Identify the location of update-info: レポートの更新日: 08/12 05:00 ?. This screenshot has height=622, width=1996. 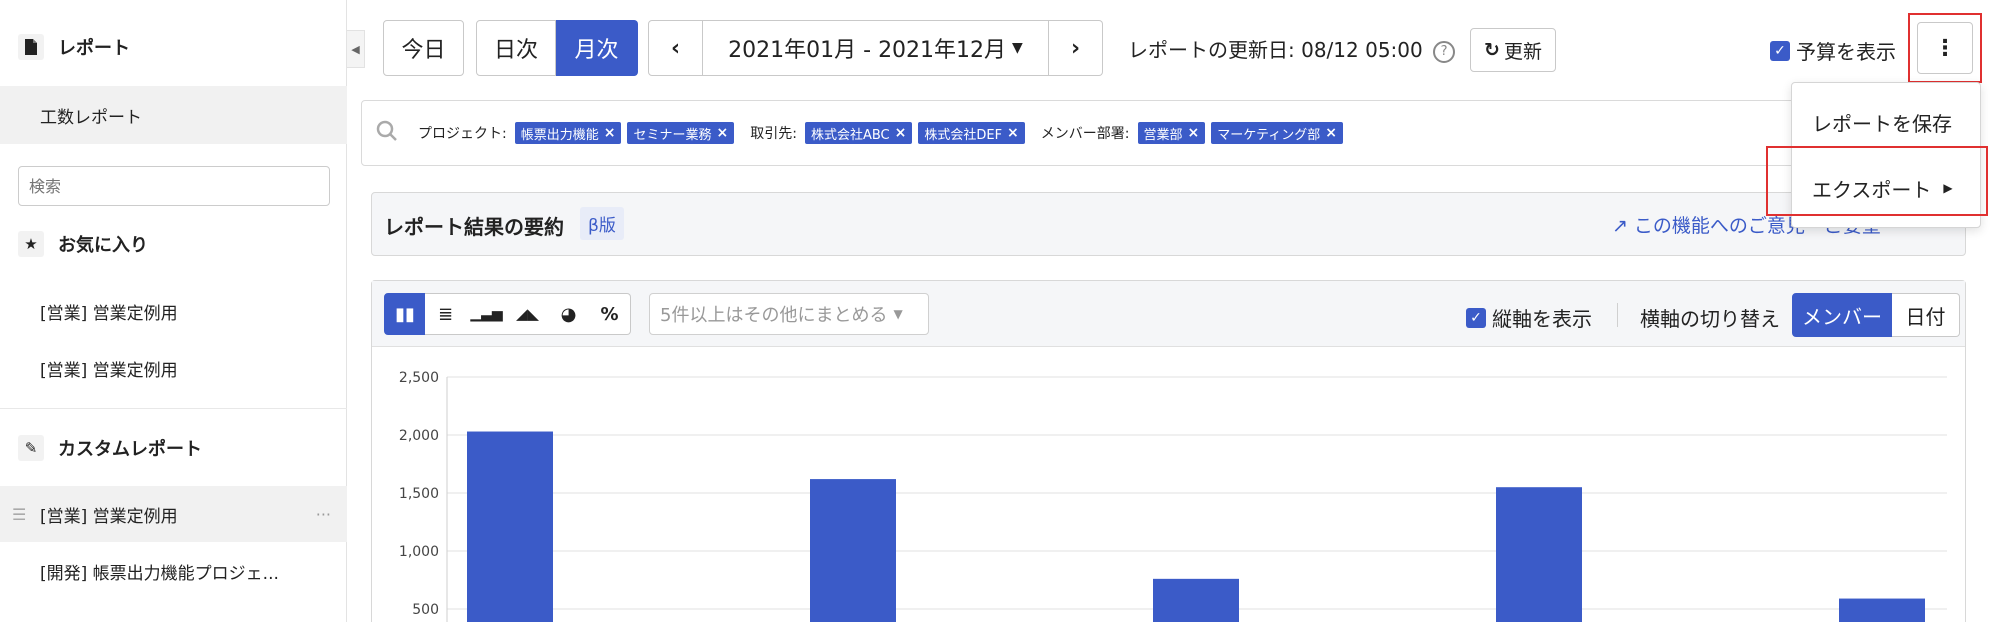
(1292, 48).